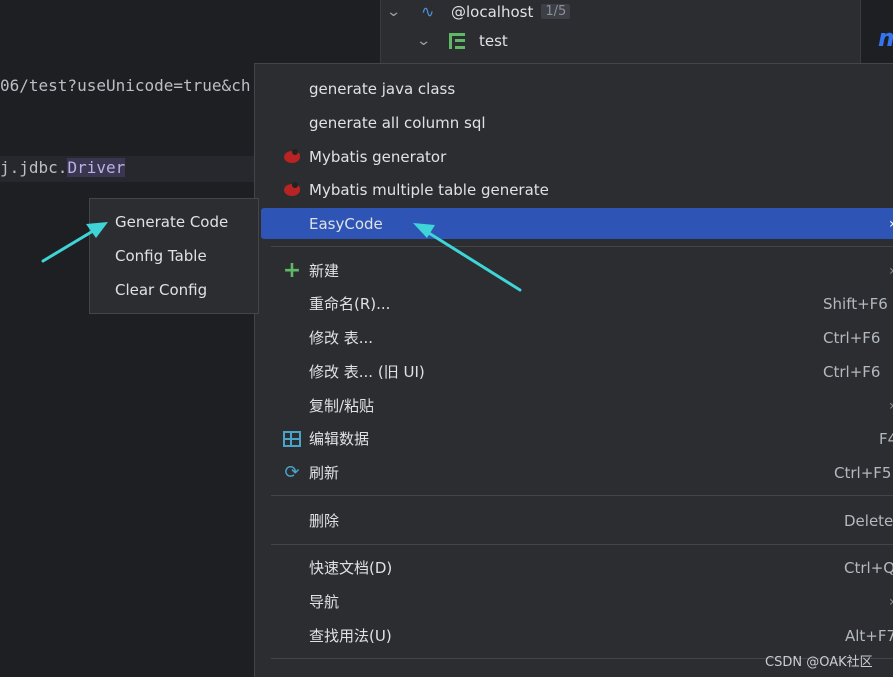  What do you see at coordinates (281, 257) in the screenshot?
I see `annotation-arrows` at bounding box center [281, 257].